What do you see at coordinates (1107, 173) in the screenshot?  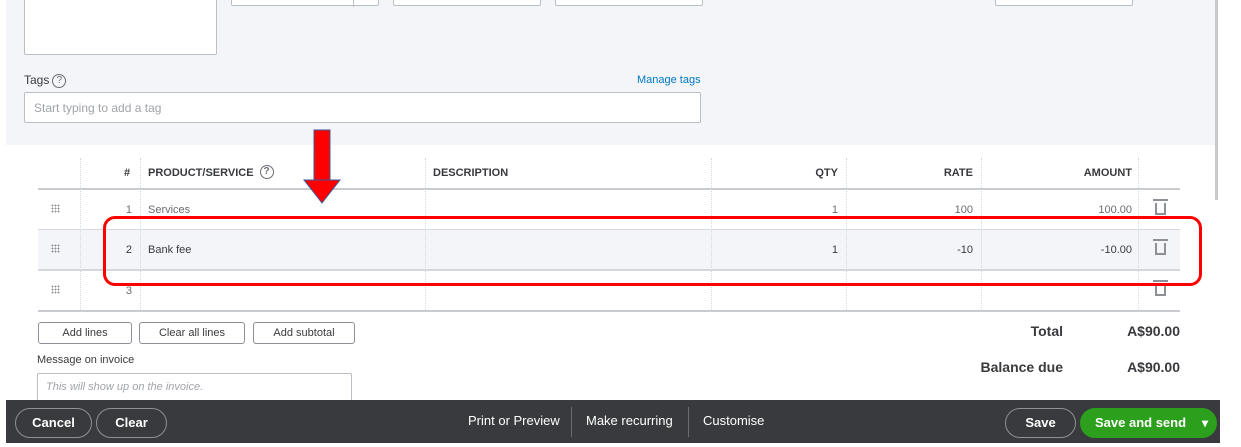 I see `col-amount: AMOUNT` at bounding box center [1107, 173].